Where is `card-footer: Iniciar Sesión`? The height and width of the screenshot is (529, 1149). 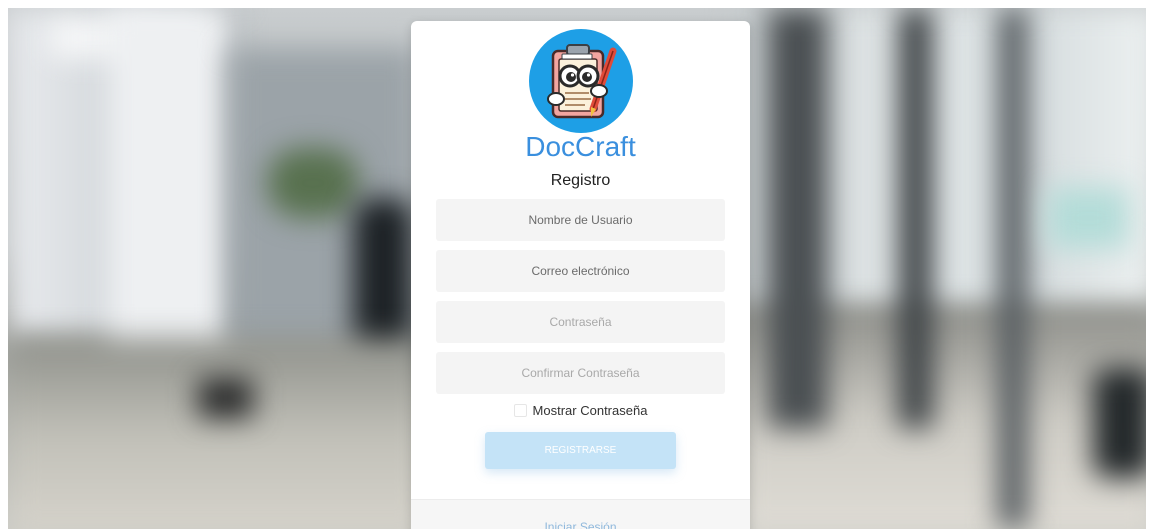 card-footer: Iniciar Sesión is located at coordinates (580, 514).